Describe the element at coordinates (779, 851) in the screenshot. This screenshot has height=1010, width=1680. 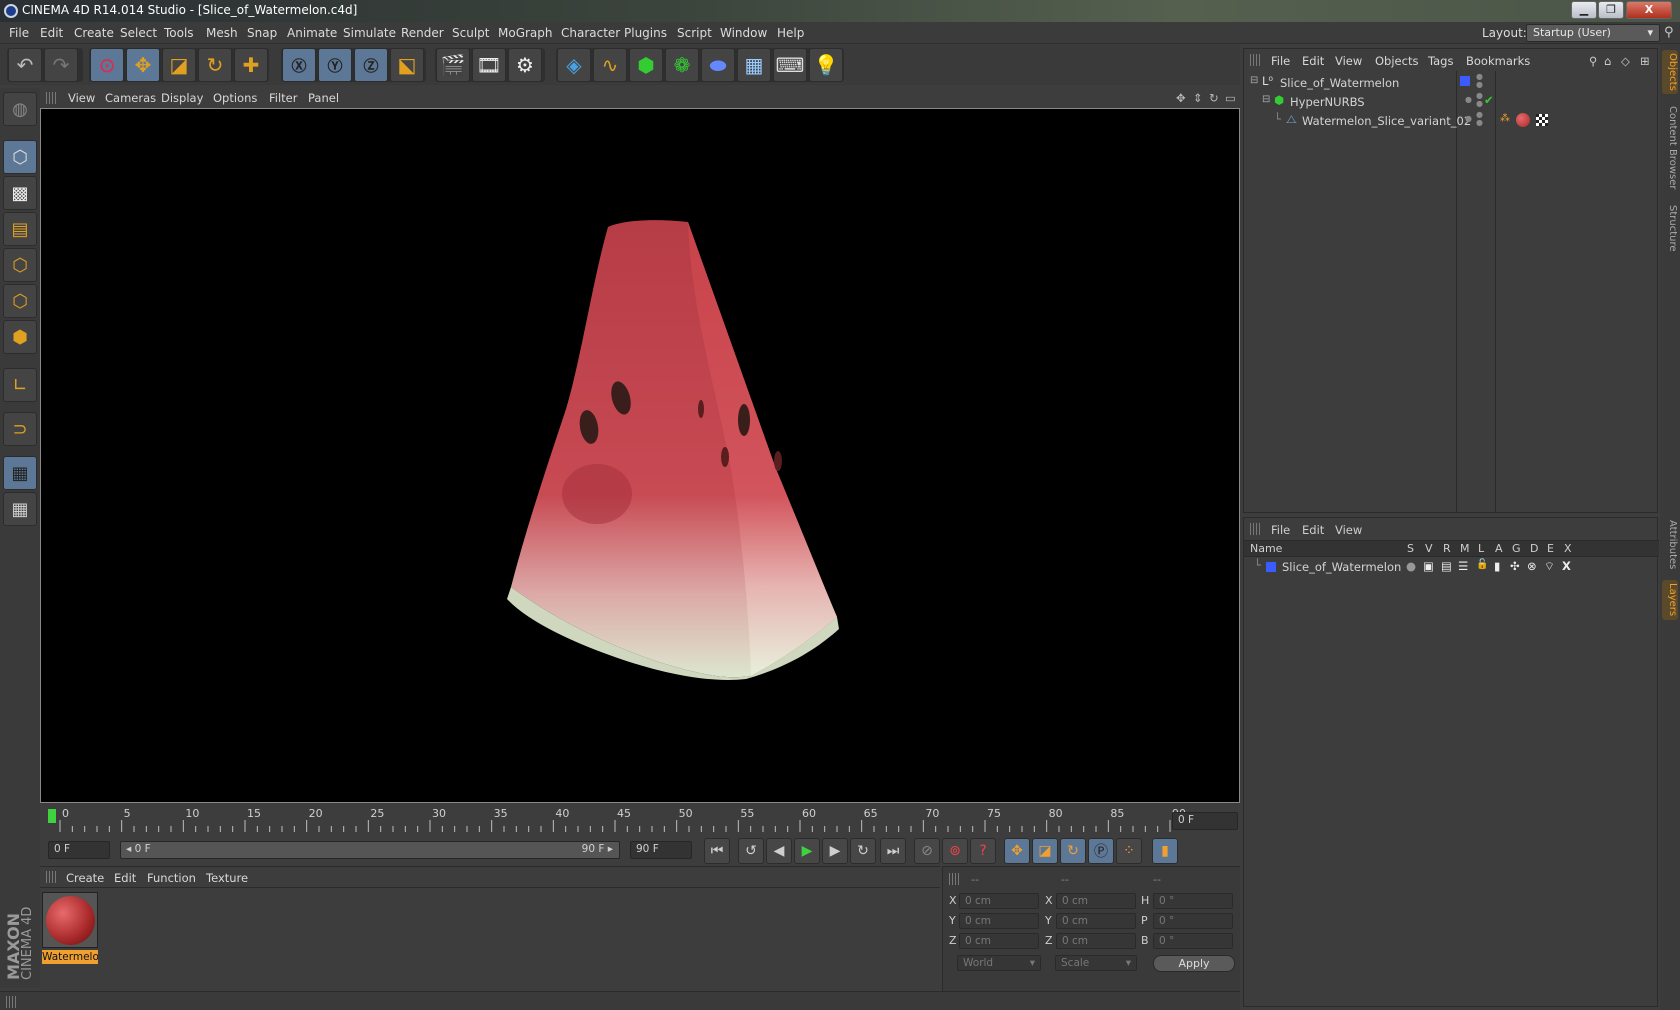
I see `previous-frame-icon: ◀` at that location.